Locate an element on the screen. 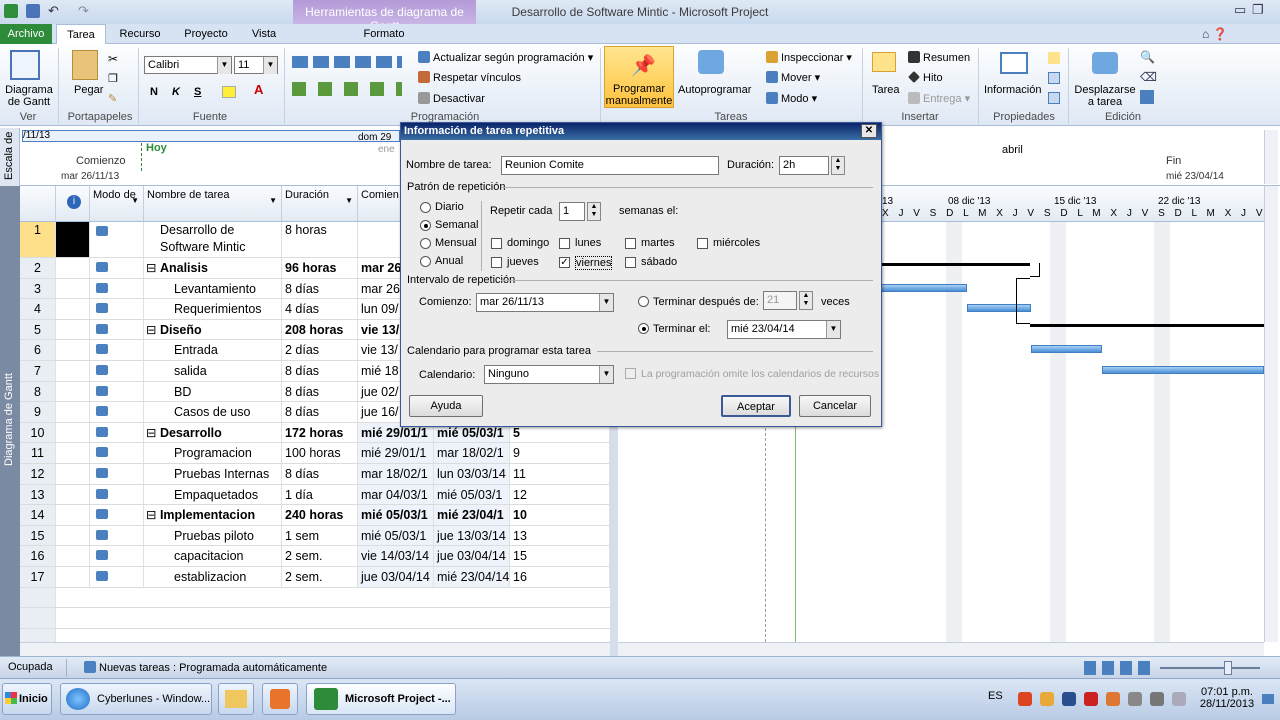 This screenshot has width=1280, height=720. auto-schedule-button: Autoprogramar is located at coordinates (714, 90).